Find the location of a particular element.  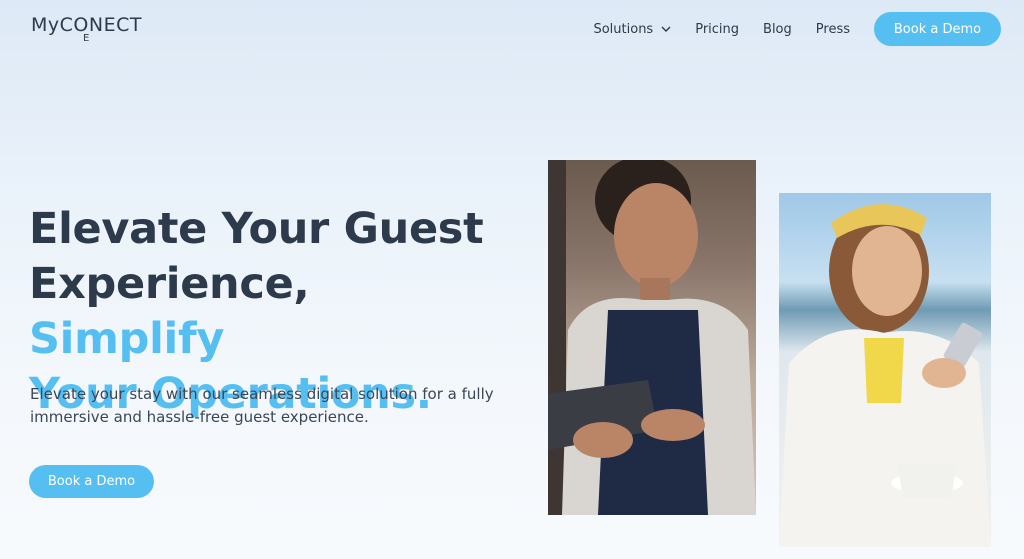

nav-pricing-label: Pricing is located at coordinates (717, 29).